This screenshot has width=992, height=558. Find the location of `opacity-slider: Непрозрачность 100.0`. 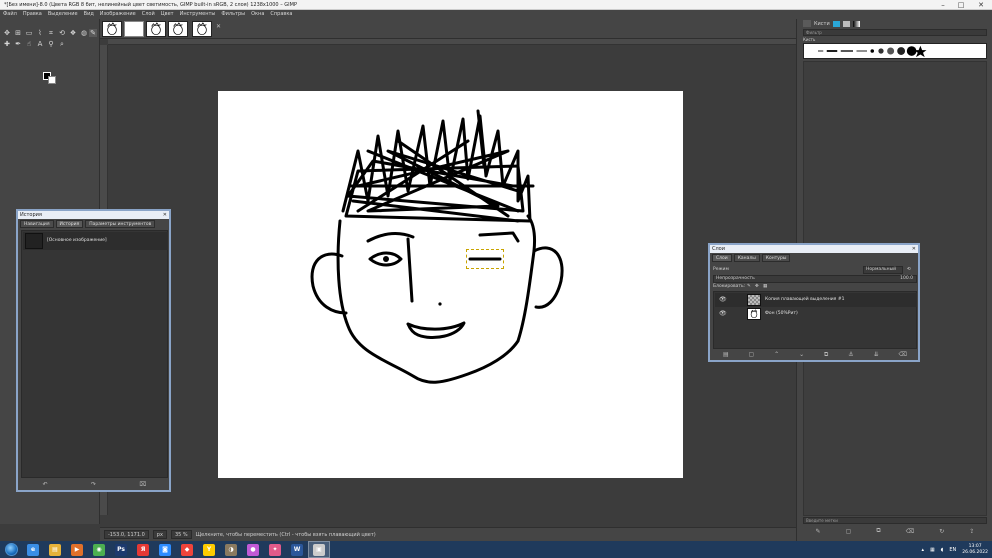

opacity-slider: Непрозрачность 100.0 is located at coordinates (815, 279).